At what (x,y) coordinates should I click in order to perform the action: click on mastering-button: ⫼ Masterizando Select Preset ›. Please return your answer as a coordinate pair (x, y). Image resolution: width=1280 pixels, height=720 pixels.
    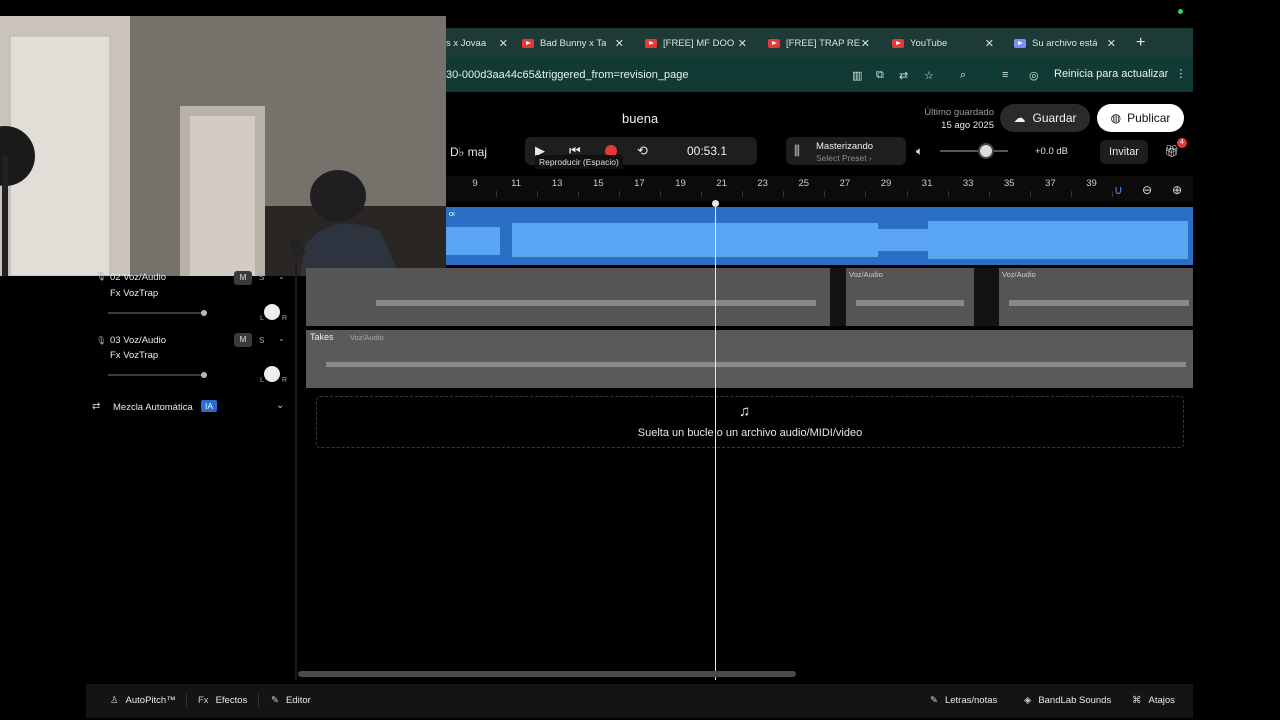
    Looking at the image, I should click on (846, 151).